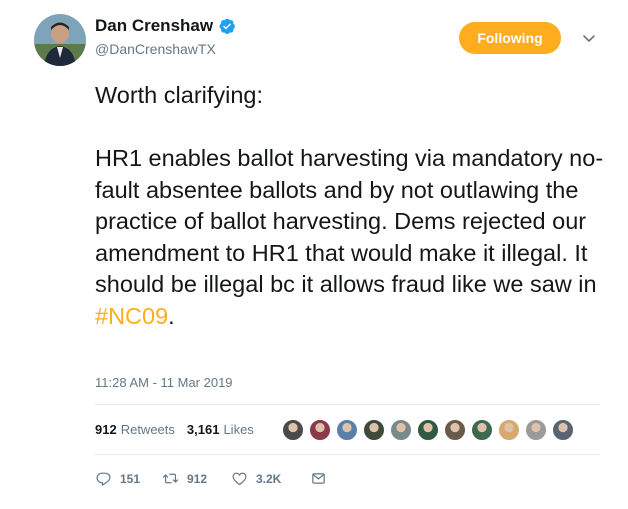  What do you see at coordinates (238, 429) in the screenshot?
I see `likes-label: Likes` at bounding box center [238, 429].